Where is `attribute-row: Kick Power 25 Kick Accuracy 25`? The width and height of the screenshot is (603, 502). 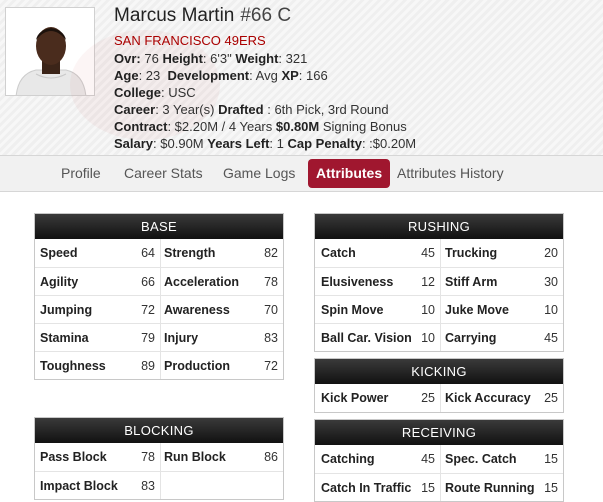
attribute-row: Kick Power 25 Kick Accuracy 25 is located at coordinates (439, 398).